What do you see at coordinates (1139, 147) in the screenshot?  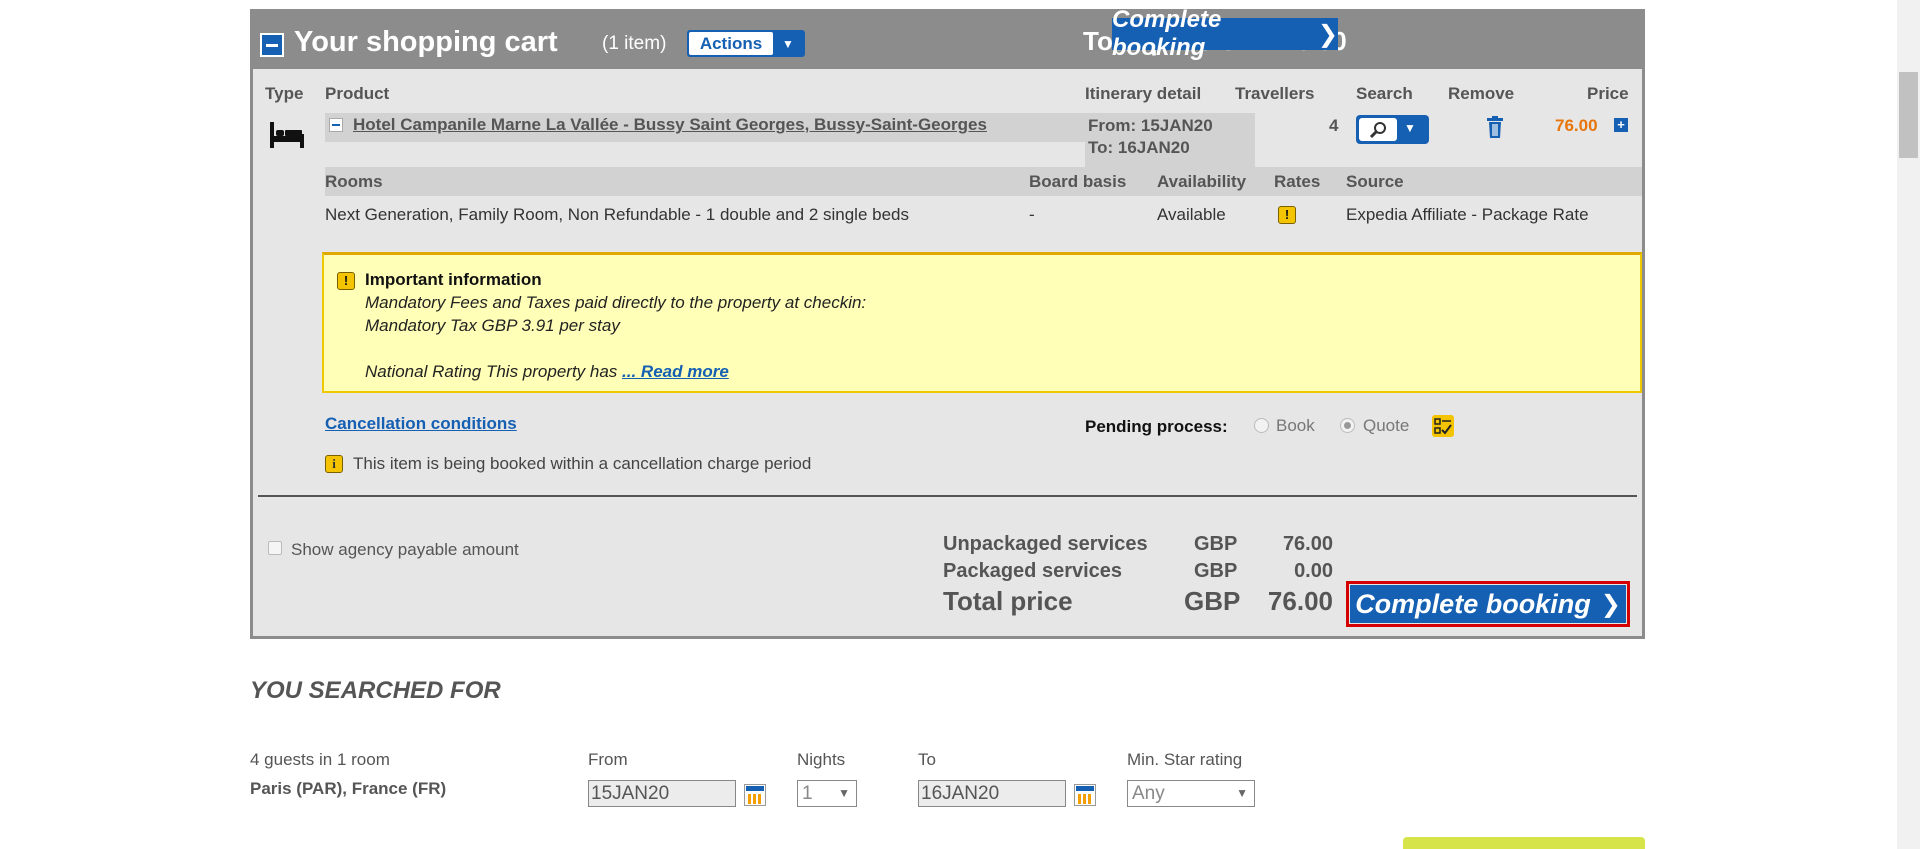 I see `itinerary-to: To: 16JAN20` at bounding box center [1139, 147].